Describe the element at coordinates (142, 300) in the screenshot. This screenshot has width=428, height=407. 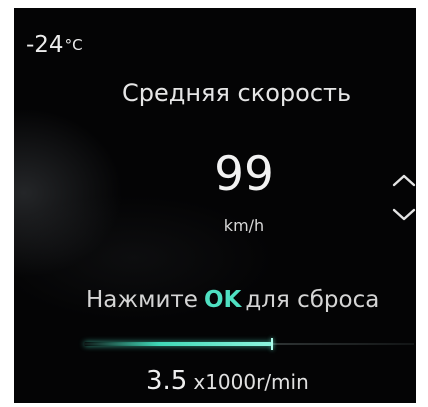
I see `reset-hint-before: Нажмите` at that location.